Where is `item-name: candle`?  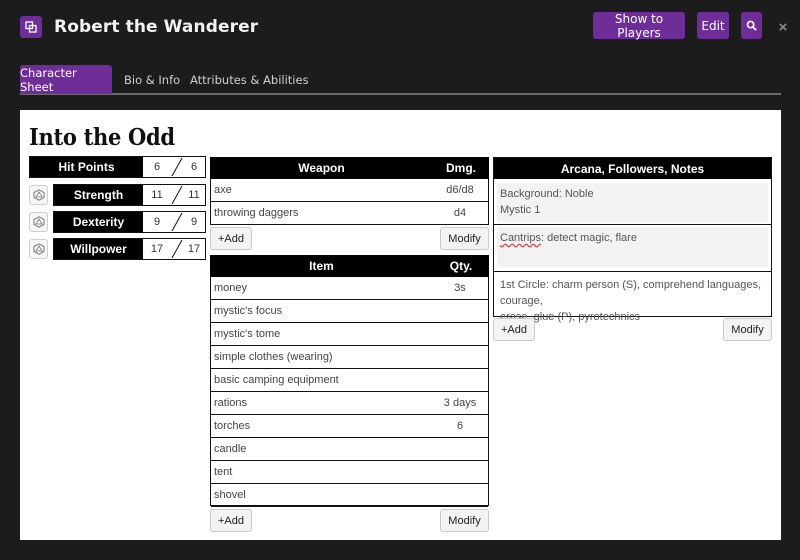
item-name: candle is located at coordinates (230, 449).